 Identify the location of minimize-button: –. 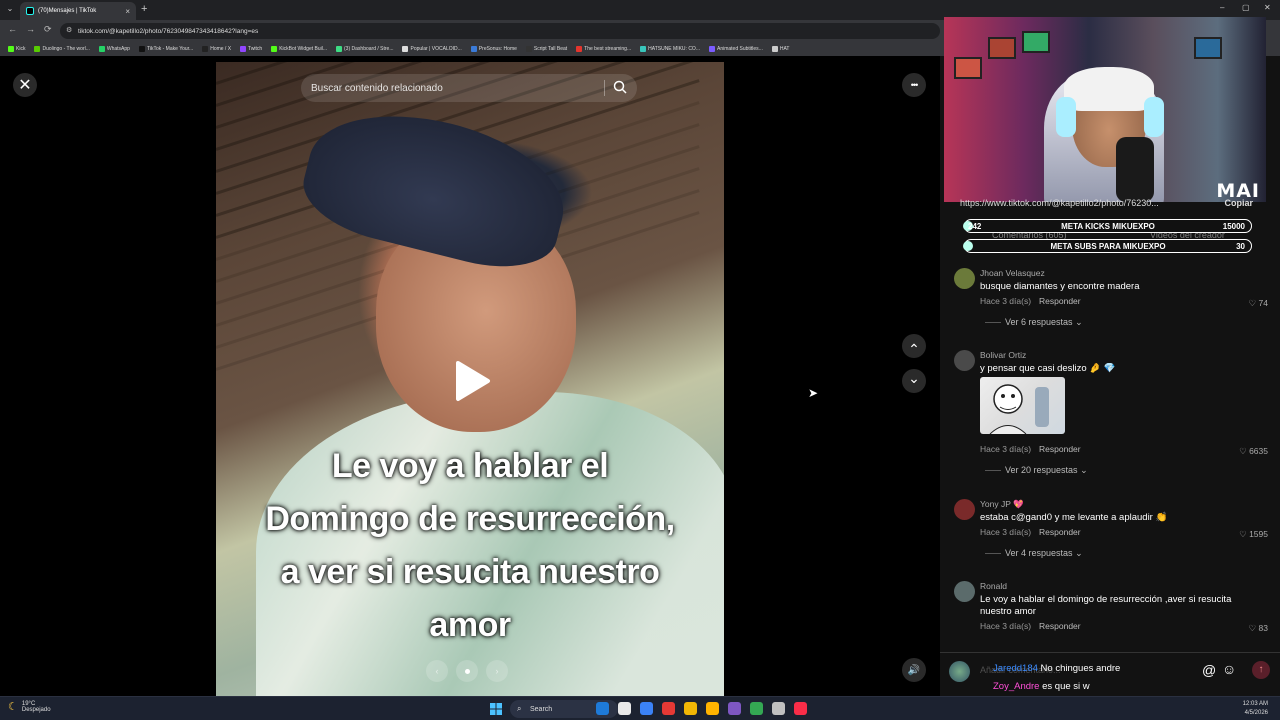
(1222, 7).